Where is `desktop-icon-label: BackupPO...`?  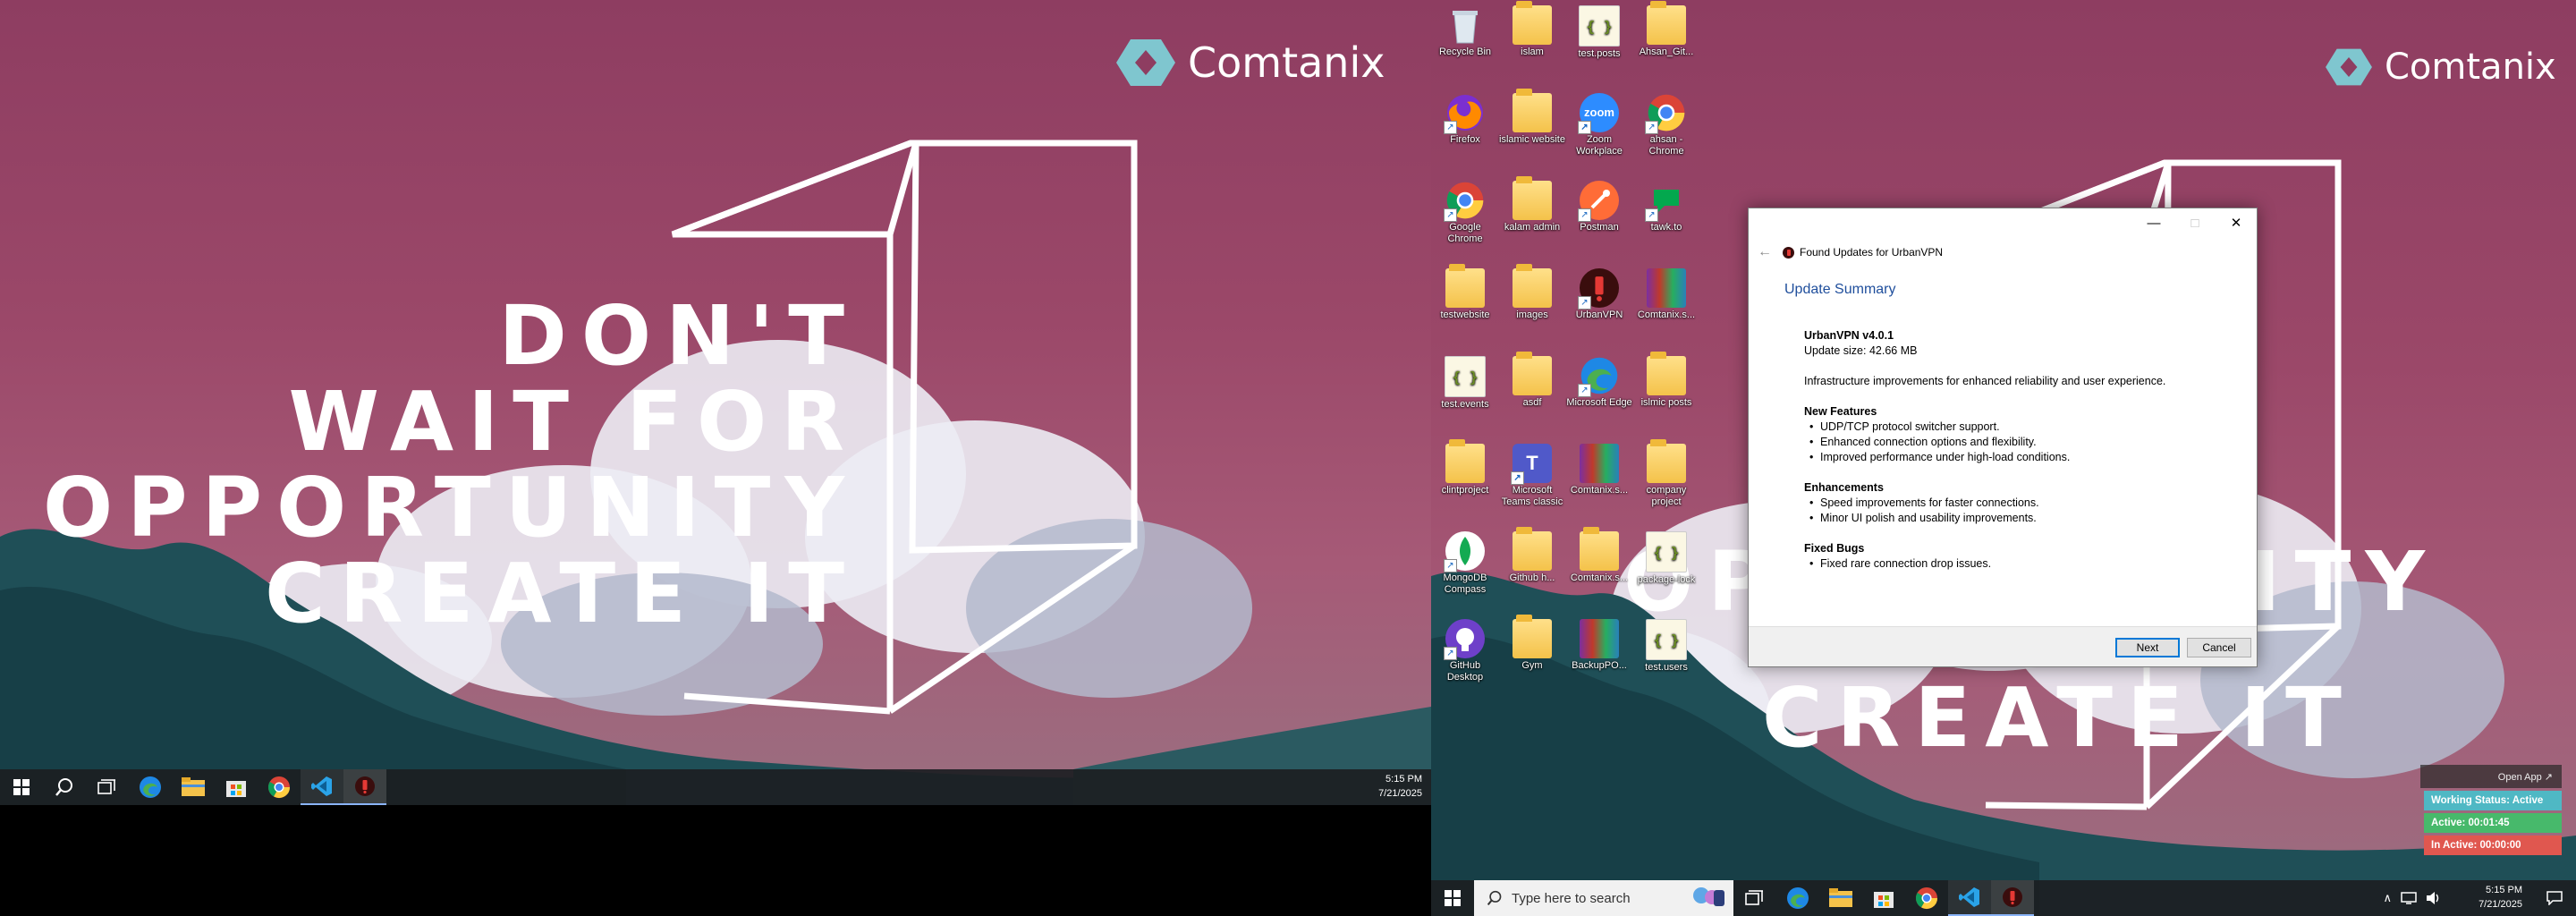 desktop-icon-label: BackupPO... is located at coordinates (1599, 665).